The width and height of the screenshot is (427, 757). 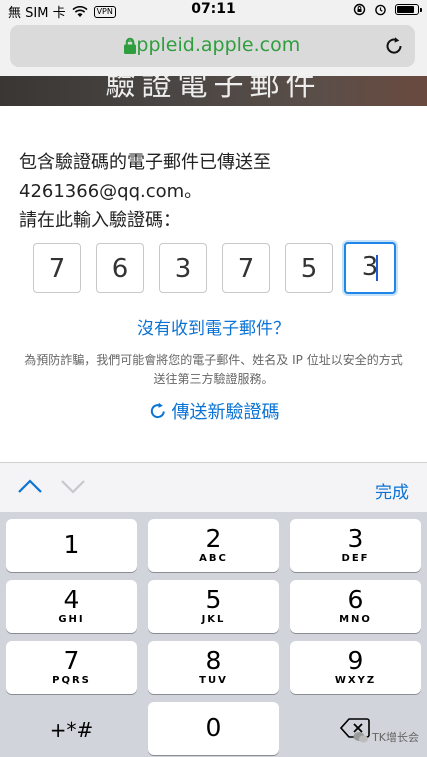 What do you see at coordinates (30, 486) in the screenshot?
I see `chevron-up-icon` at bounding box center [30, 486].